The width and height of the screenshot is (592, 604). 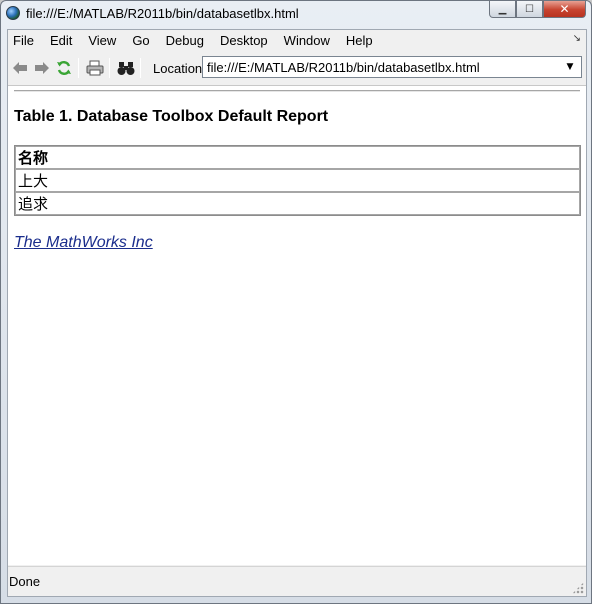 I want to click on menu-view: View, so click(x=102, y=40).